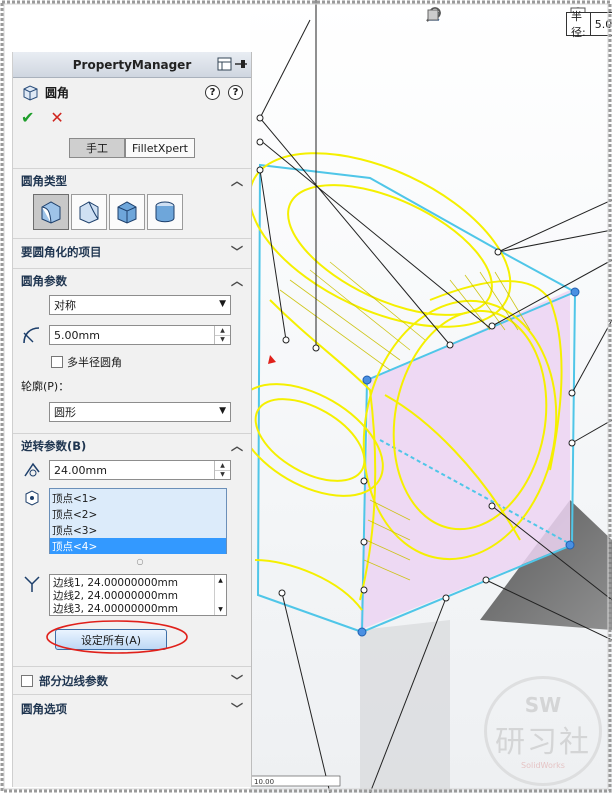 This screenshot has height=793, width=612. What do you see at coordinates (54, 445) in the screenshot?
I see `section-setback-title: 逆转参数(B)` at bounding box center [54, 445].